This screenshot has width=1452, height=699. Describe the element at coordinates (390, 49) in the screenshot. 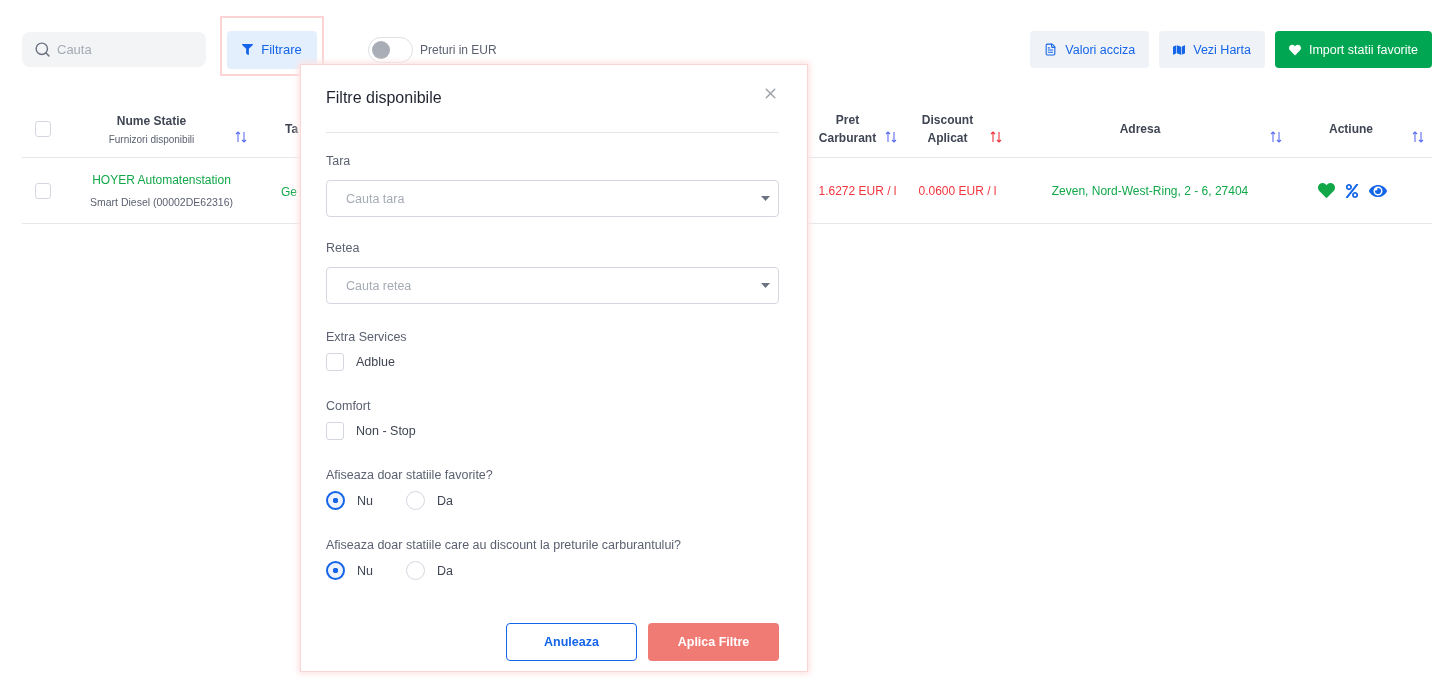

I see `eur-toggle` at that location.